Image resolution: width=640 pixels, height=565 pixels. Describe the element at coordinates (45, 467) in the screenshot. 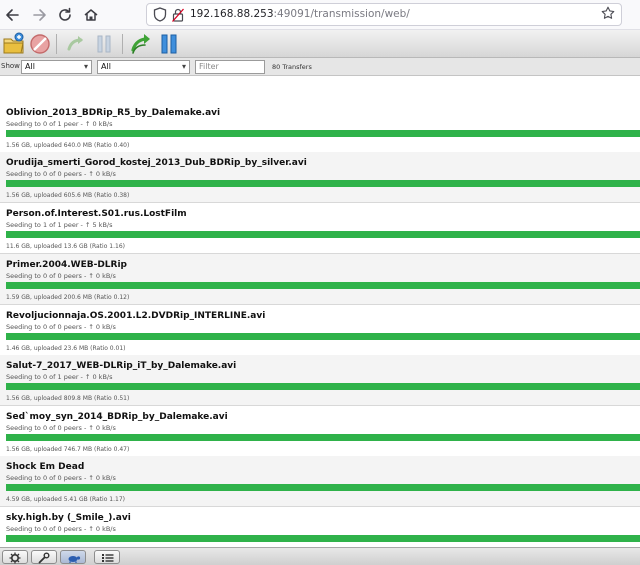

I see `torrent-name: Shock Em Dead` at that location.